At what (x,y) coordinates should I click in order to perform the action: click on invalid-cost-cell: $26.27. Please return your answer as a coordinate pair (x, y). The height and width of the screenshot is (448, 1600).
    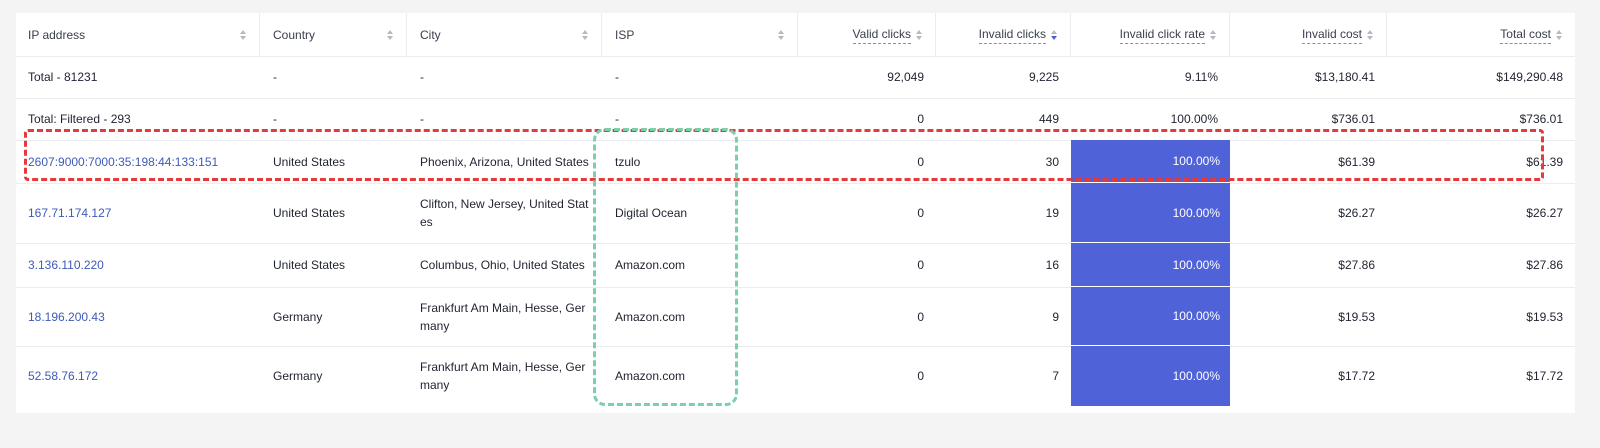
    Looking at the image, I should click on (1356, 213).